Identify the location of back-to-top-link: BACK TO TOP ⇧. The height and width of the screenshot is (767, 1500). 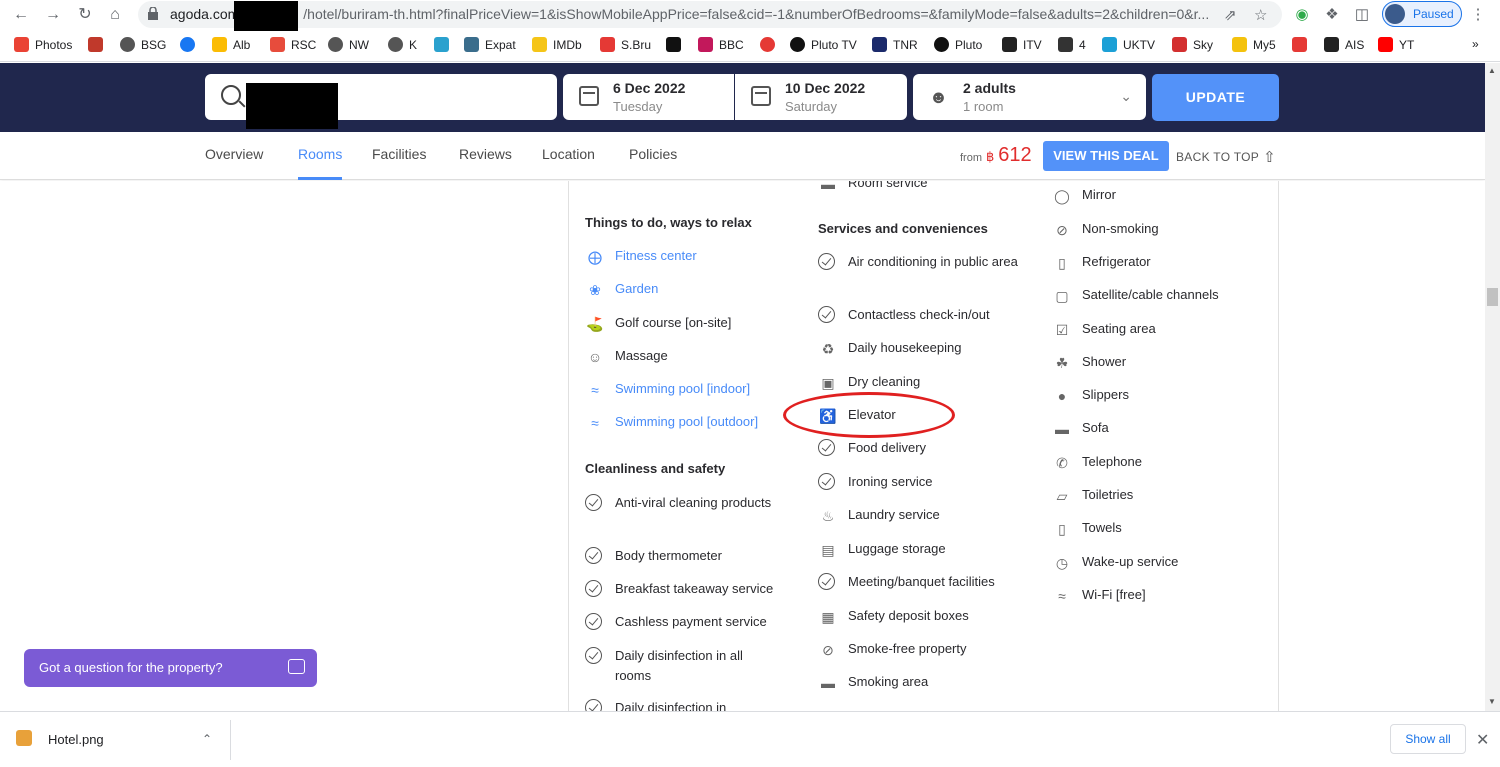
(1226, 157).